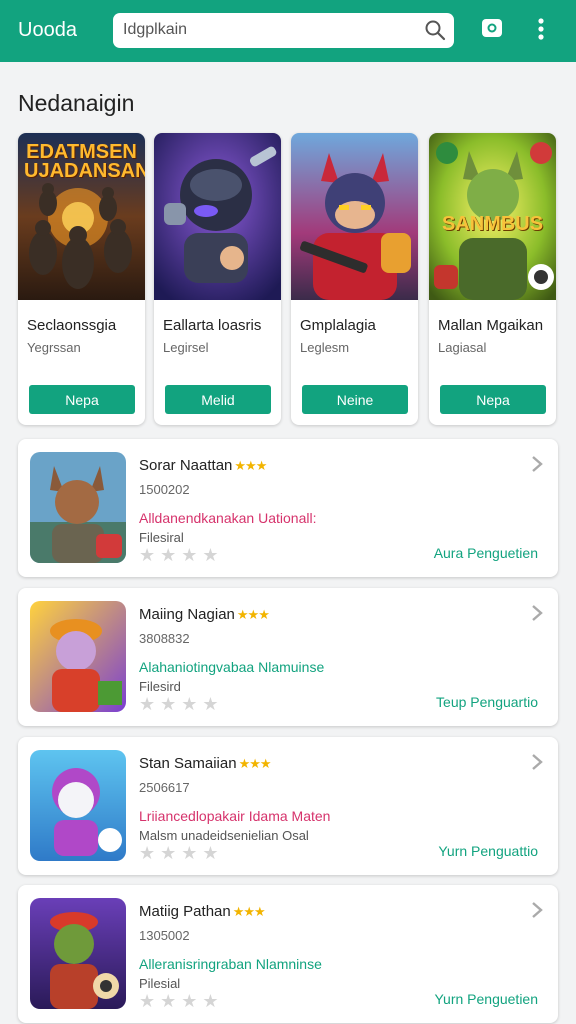  What do you see at coordinates (204, 614) in the screenshot?
I see `app-title: Maiing Nagian ★★★` at bounding box center [204, 614].